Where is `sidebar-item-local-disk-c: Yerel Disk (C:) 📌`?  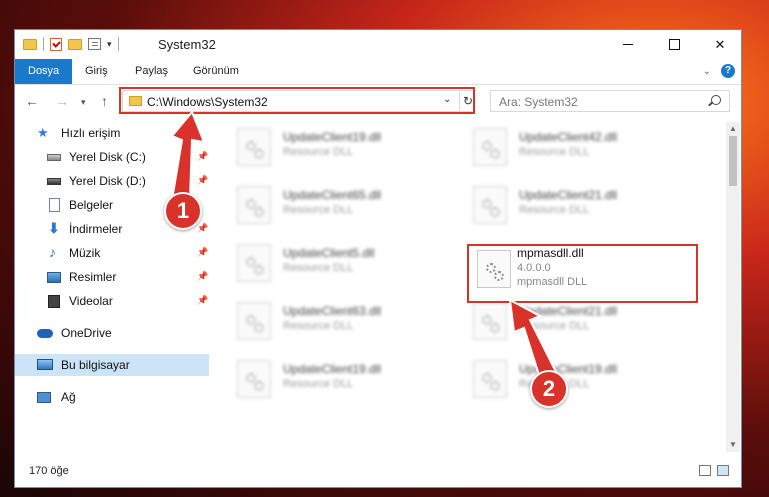
sidebar-item-local-disk-c: Yerel Disk (C:) 📌 is located at coordinates (112, 157).